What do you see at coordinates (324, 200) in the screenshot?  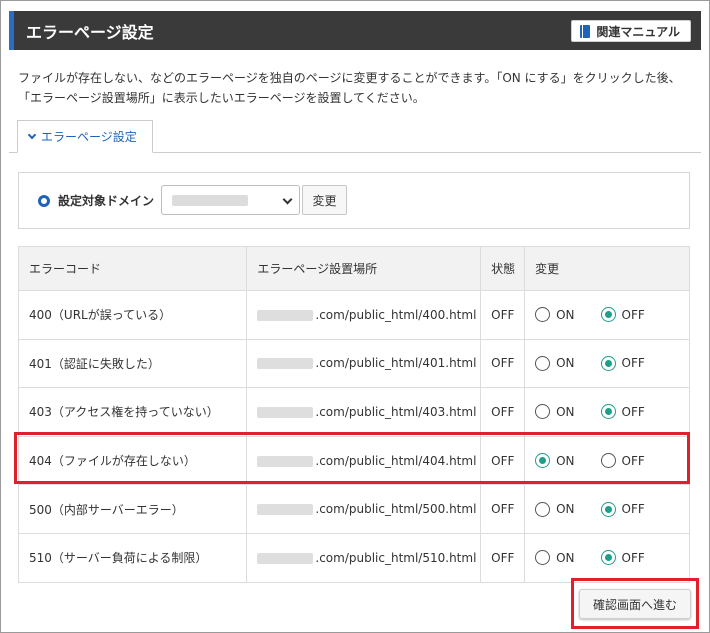 I see `domain-change-button: 変更` at bounding box center [324, 200].